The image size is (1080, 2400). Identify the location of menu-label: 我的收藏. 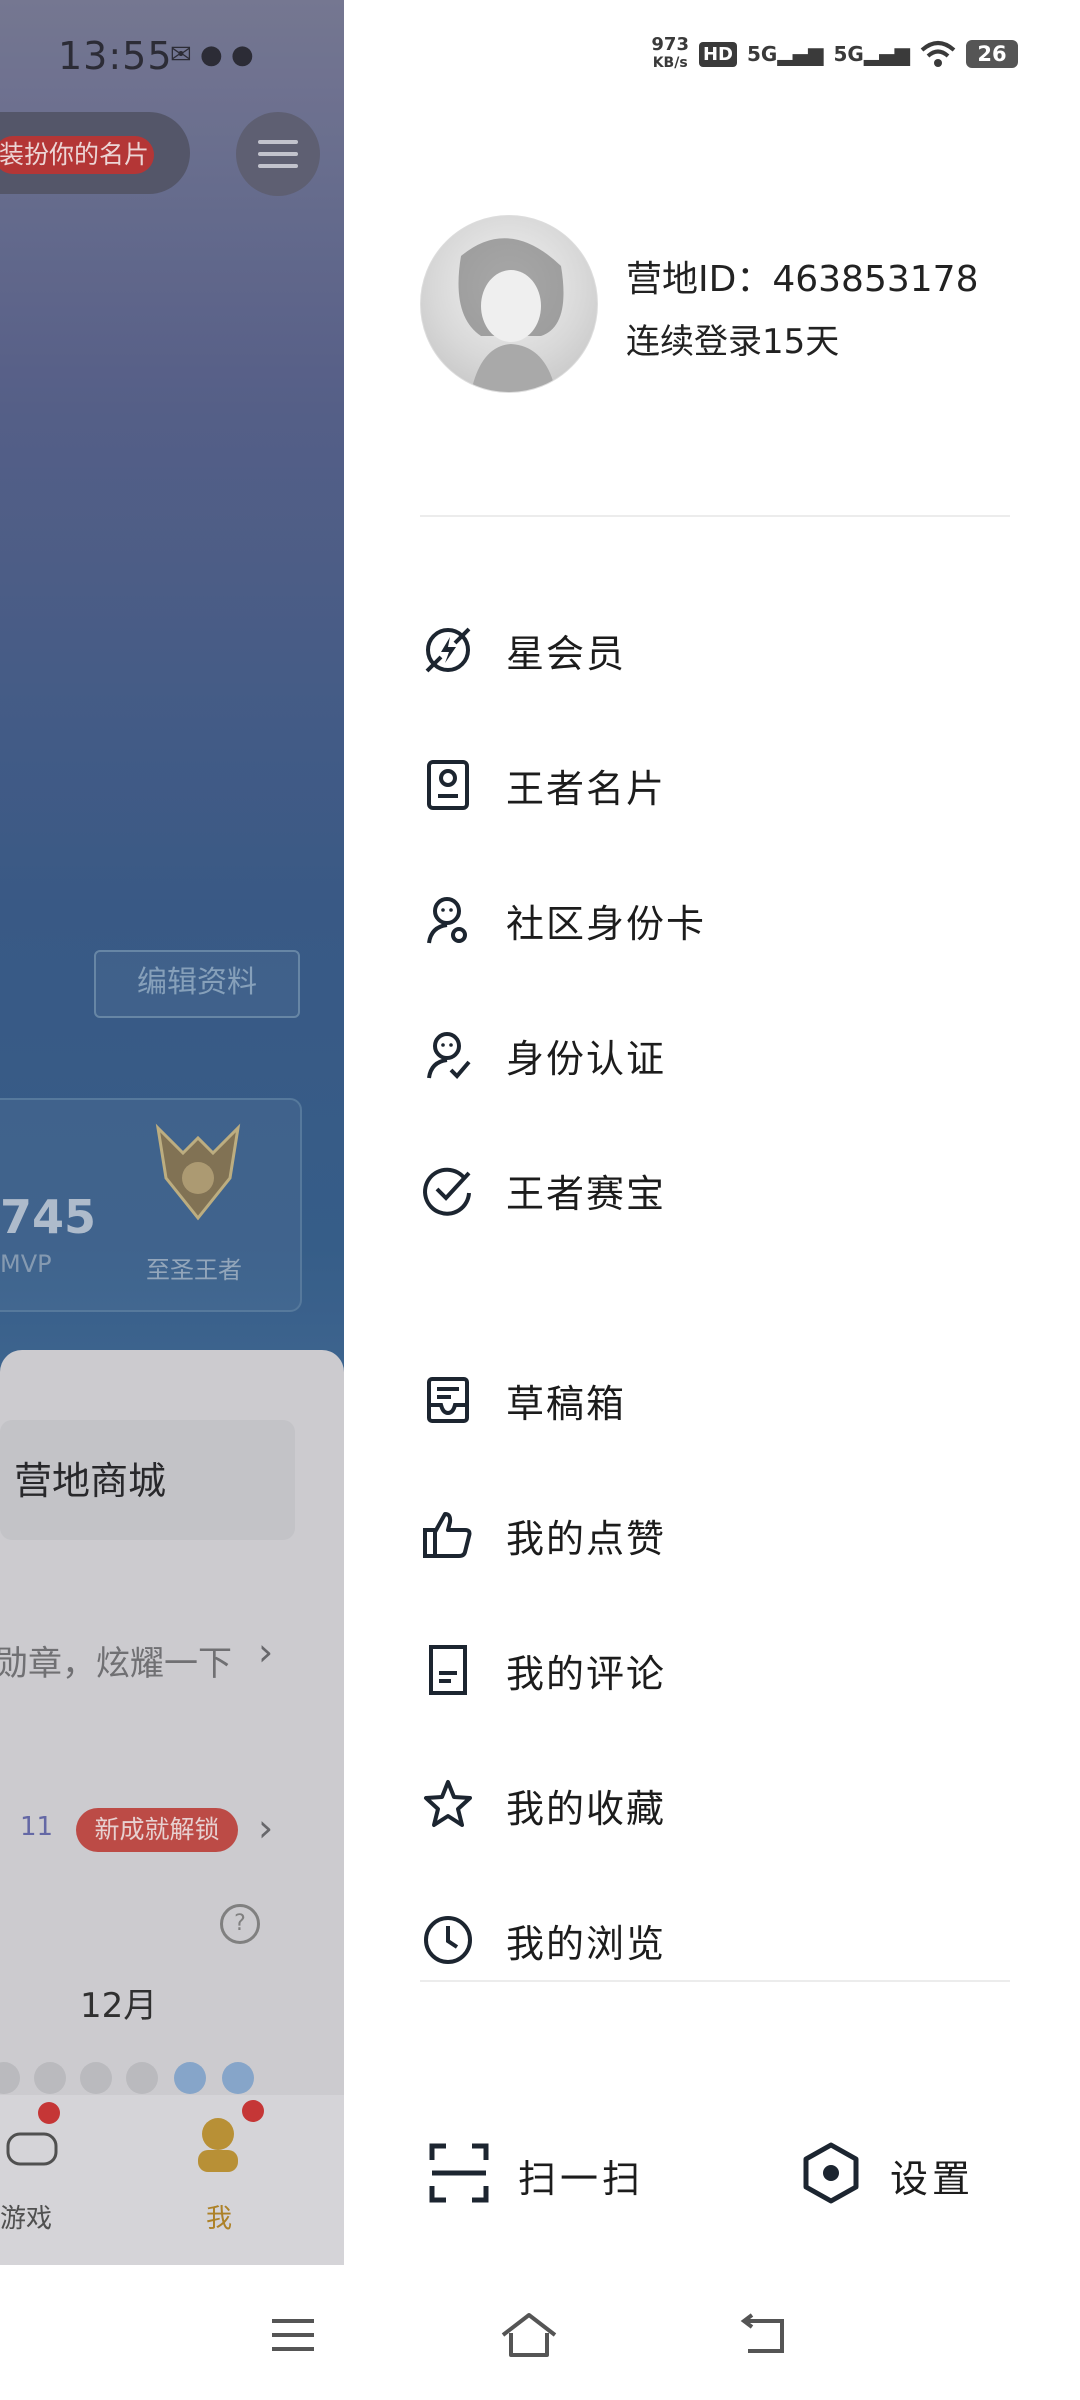
(586, 1808).